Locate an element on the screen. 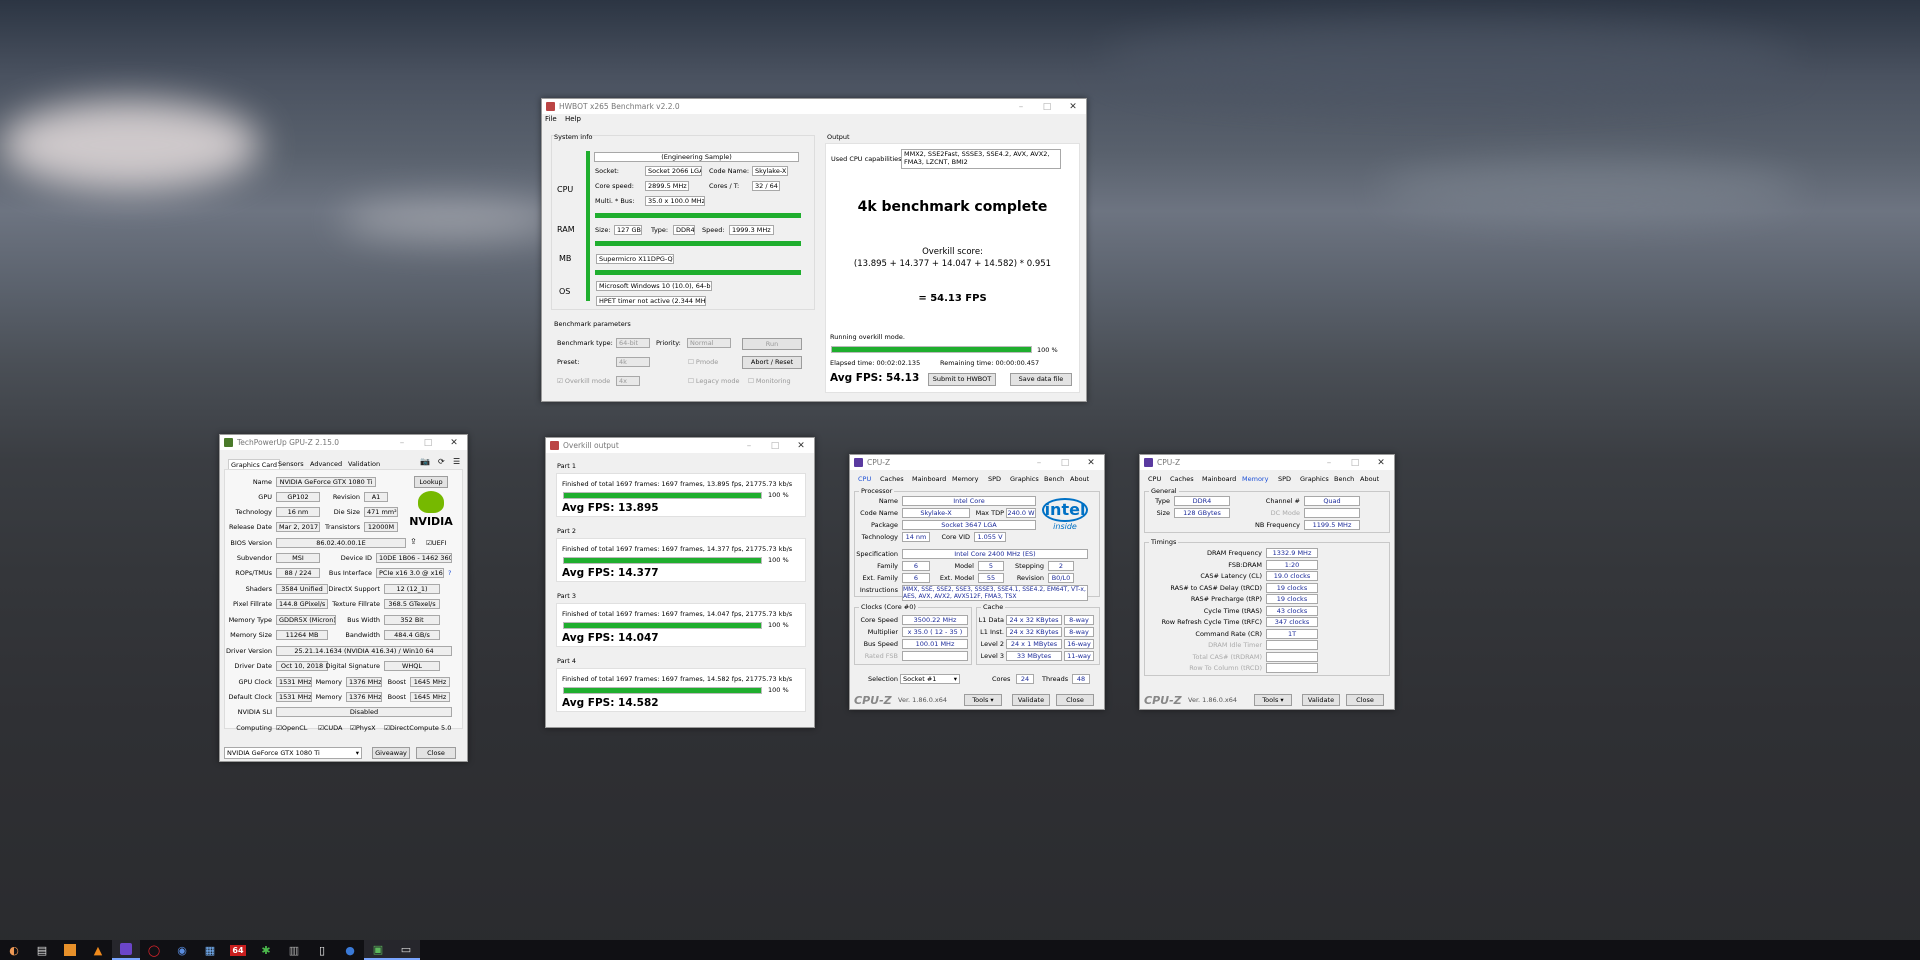  run-button: Run is located at coordinates (772, 344).